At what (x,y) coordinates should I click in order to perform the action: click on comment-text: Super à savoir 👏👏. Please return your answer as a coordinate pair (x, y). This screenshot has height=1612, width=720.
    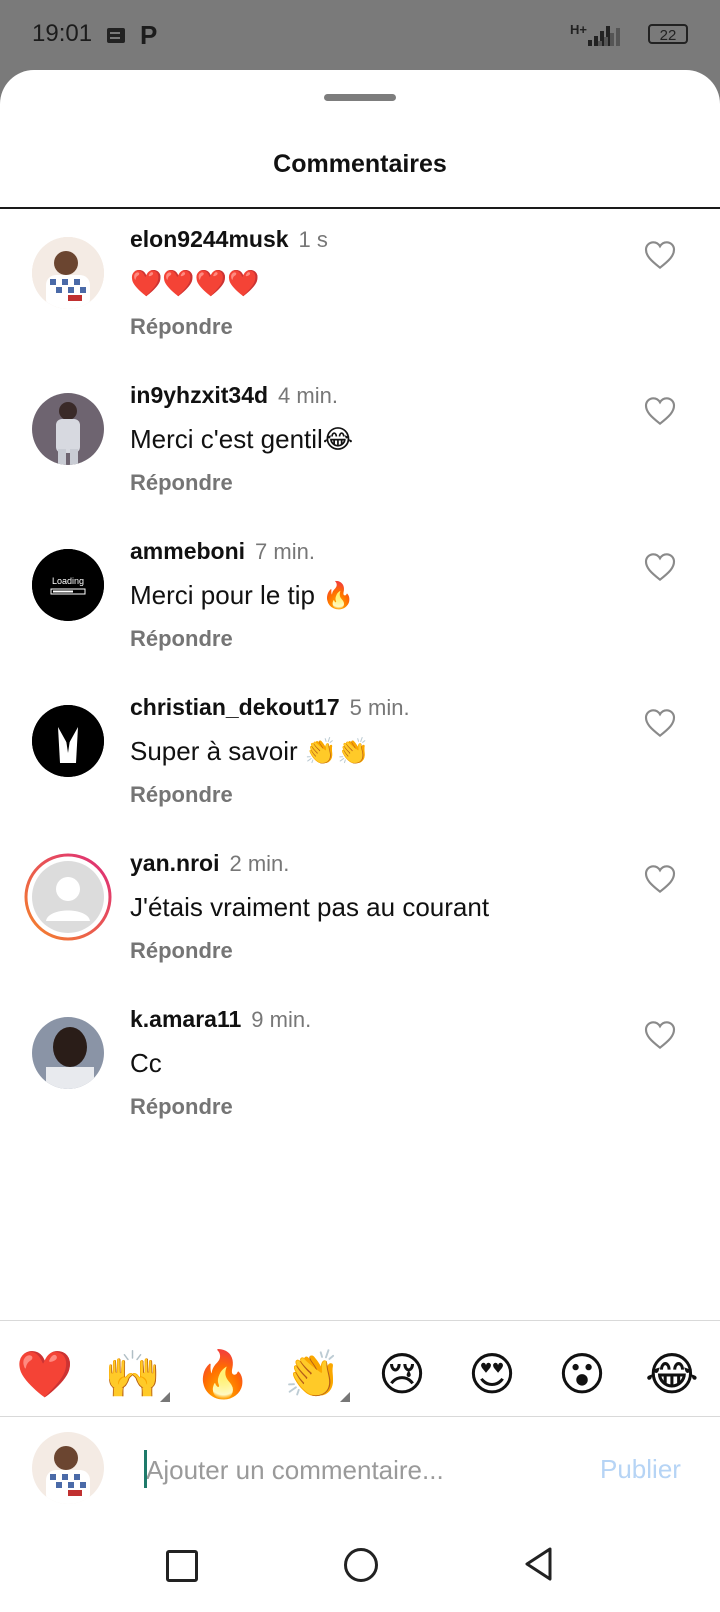
    Looking at the image, I should click on (250, 751).